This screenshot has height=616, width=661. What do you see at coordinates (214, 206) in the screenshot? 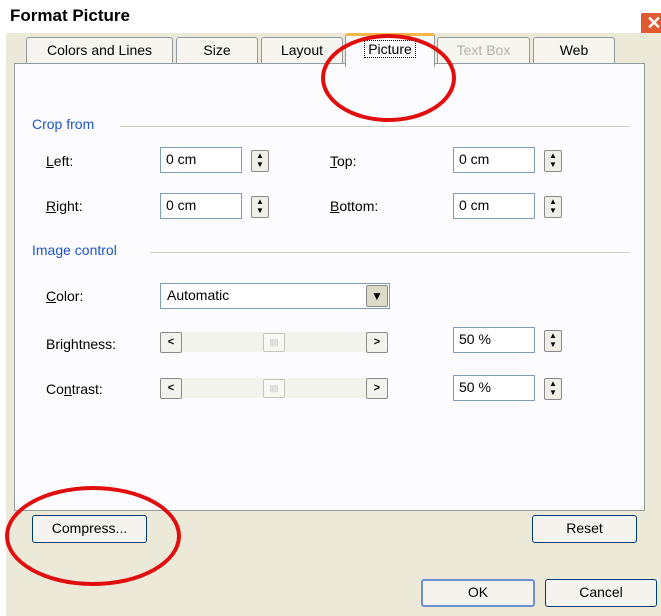
I see `crop-right-spinner: 0 cm ▲ ▼` at bounding box center [214, 206].